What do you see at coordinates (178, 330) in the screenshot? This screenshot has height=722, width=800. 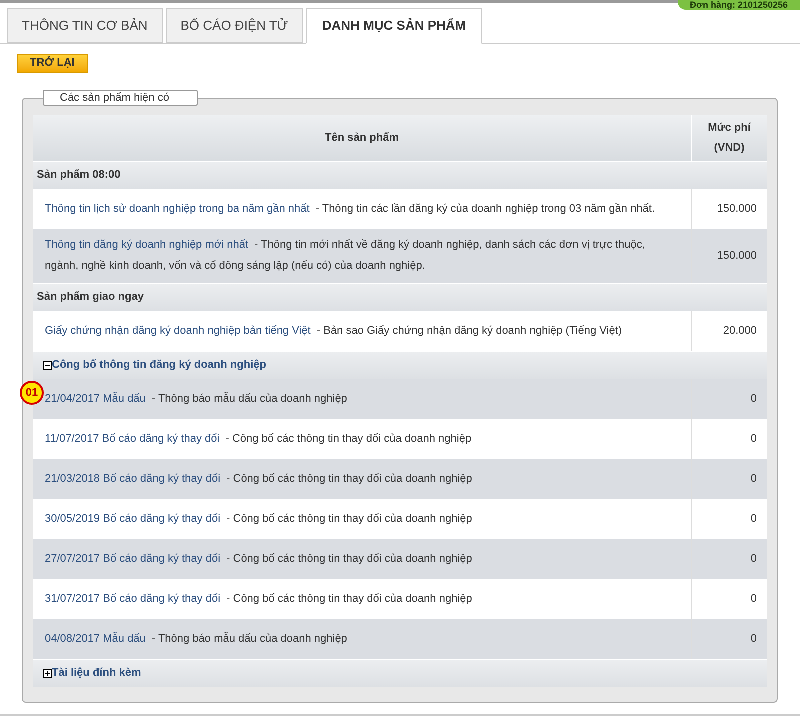 I see `product-link: Giấy chứng nhận đăng ký doanh nghiệp bản tiếng Việt` at bounding box center [178, 330].